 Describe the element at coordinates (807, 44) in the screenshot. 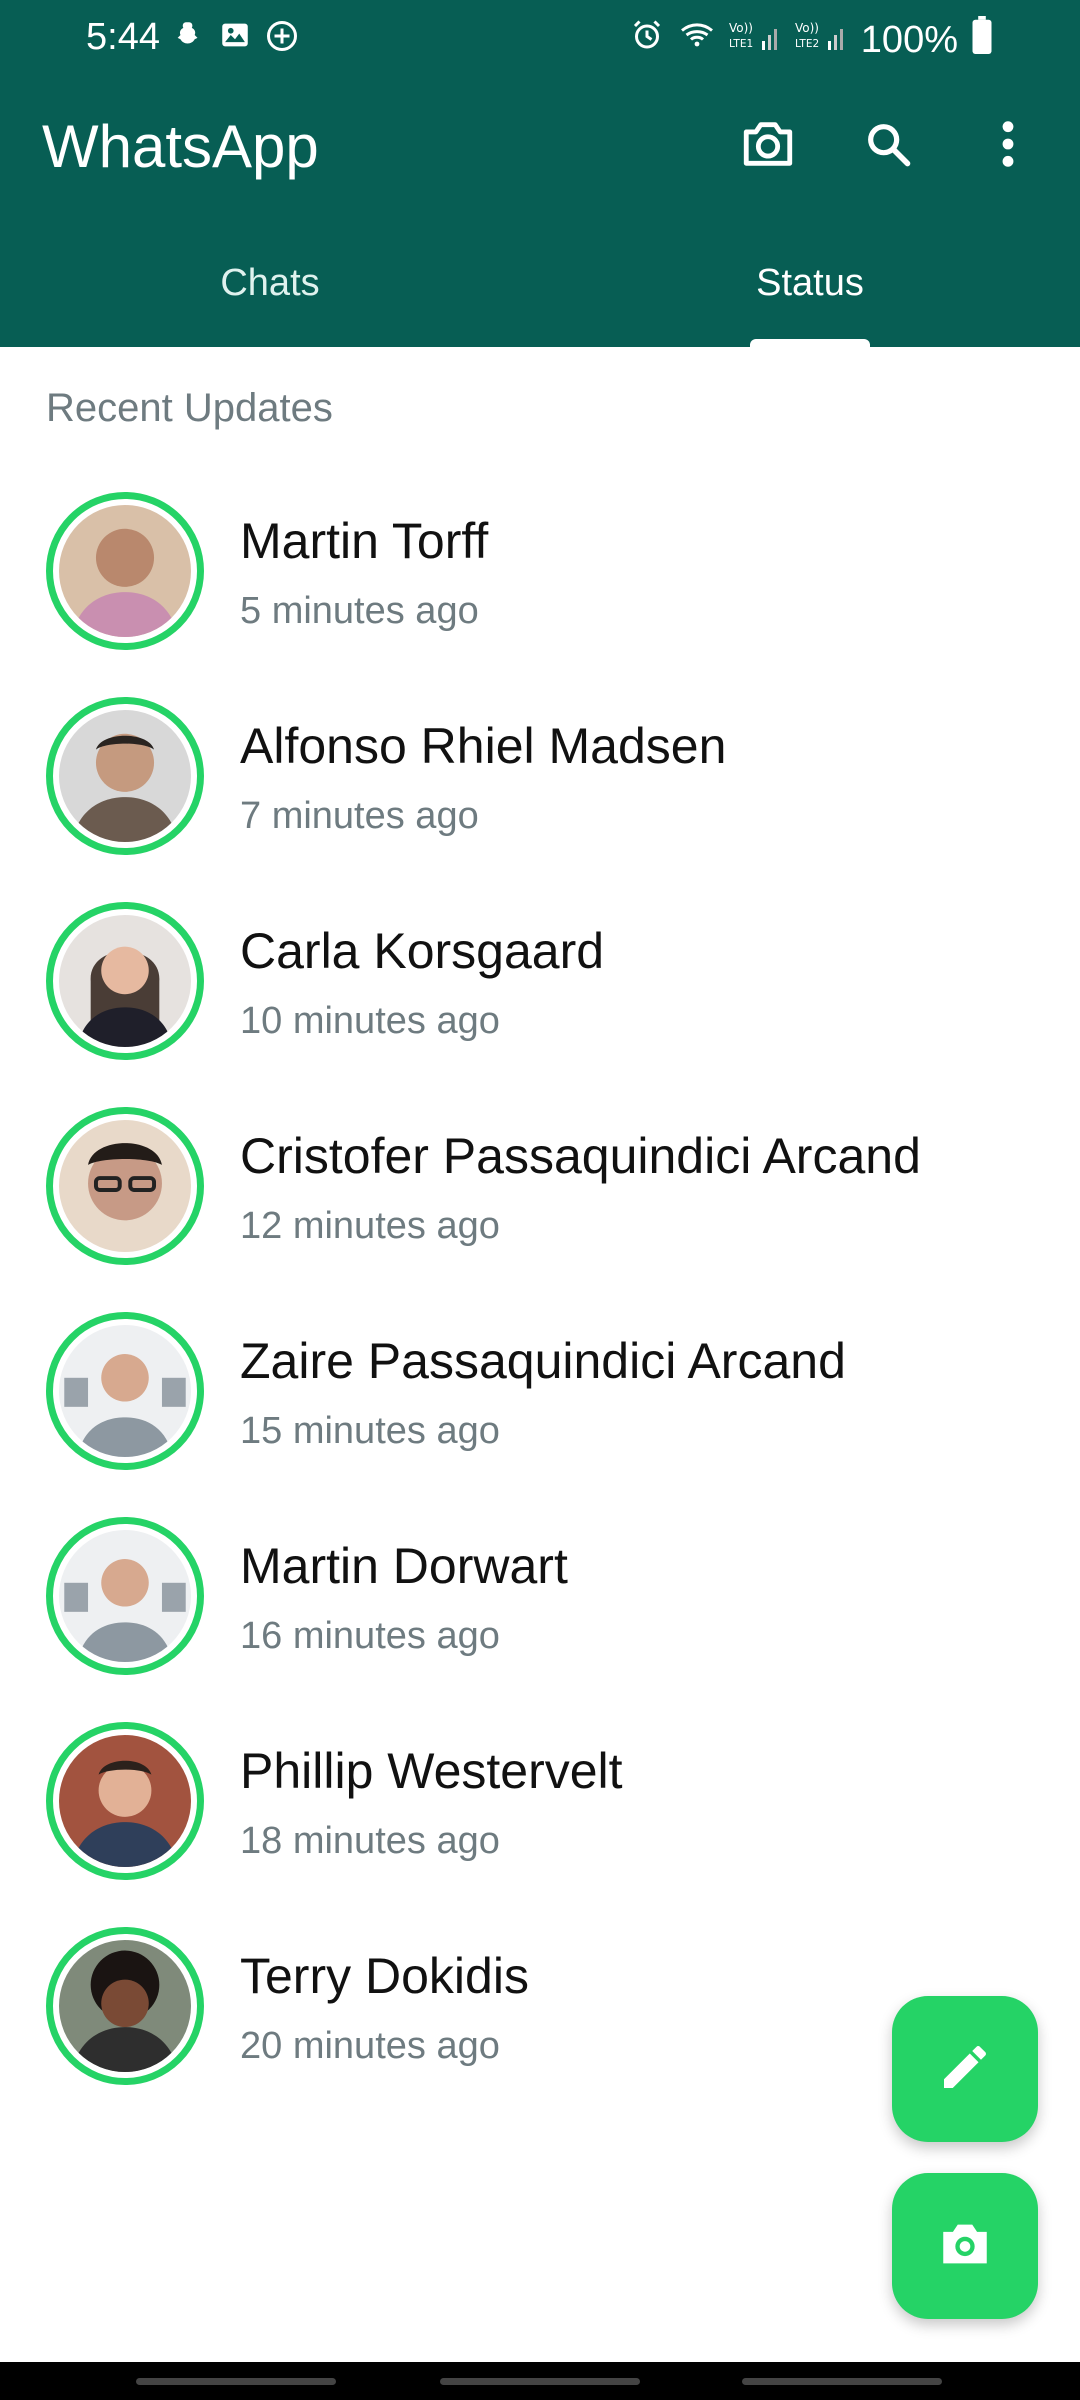

I see `svg-text: LTE2` at that location.